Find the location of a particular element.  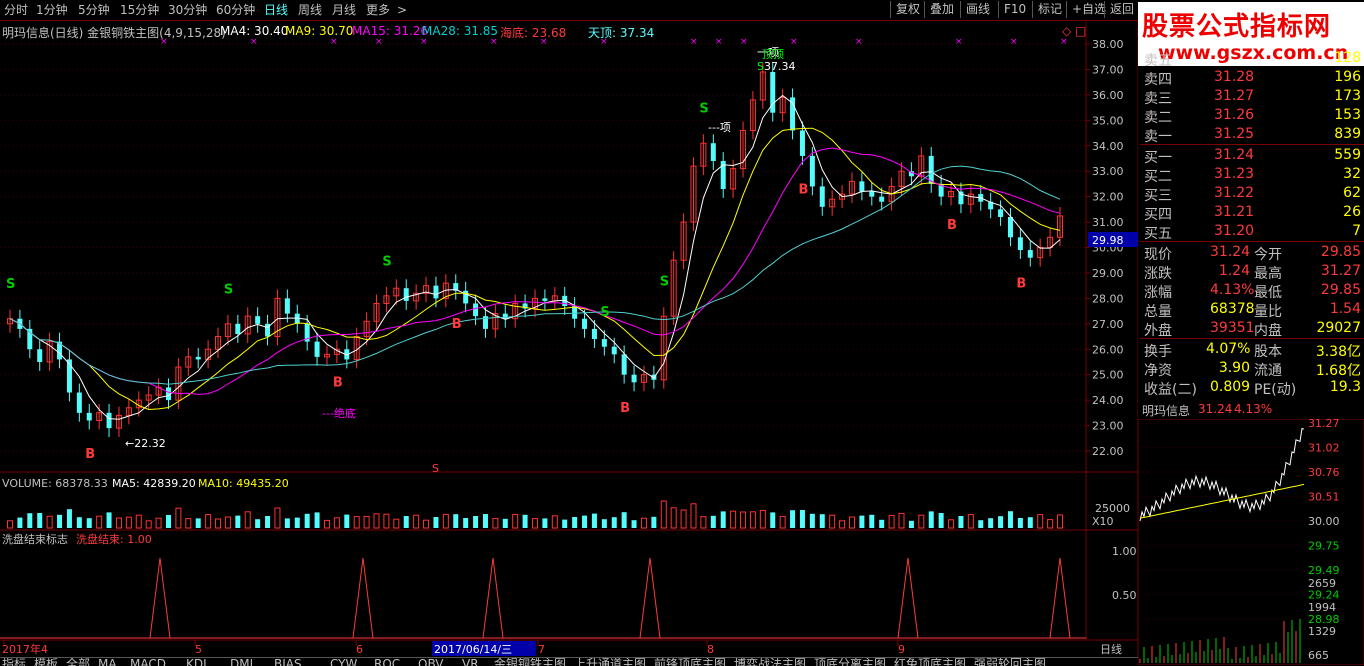

stat-label: 股本 is located at coordinates (1268, 352).